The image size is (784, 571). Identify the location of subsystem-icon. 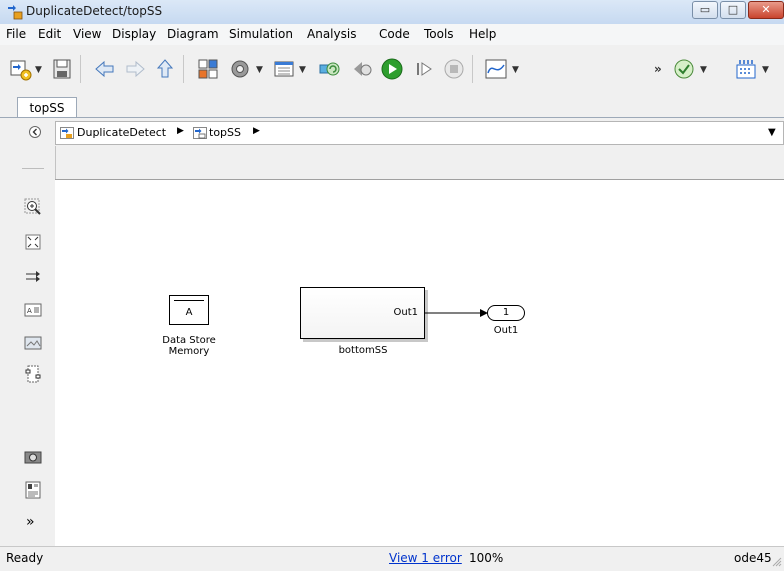
(200, 133).